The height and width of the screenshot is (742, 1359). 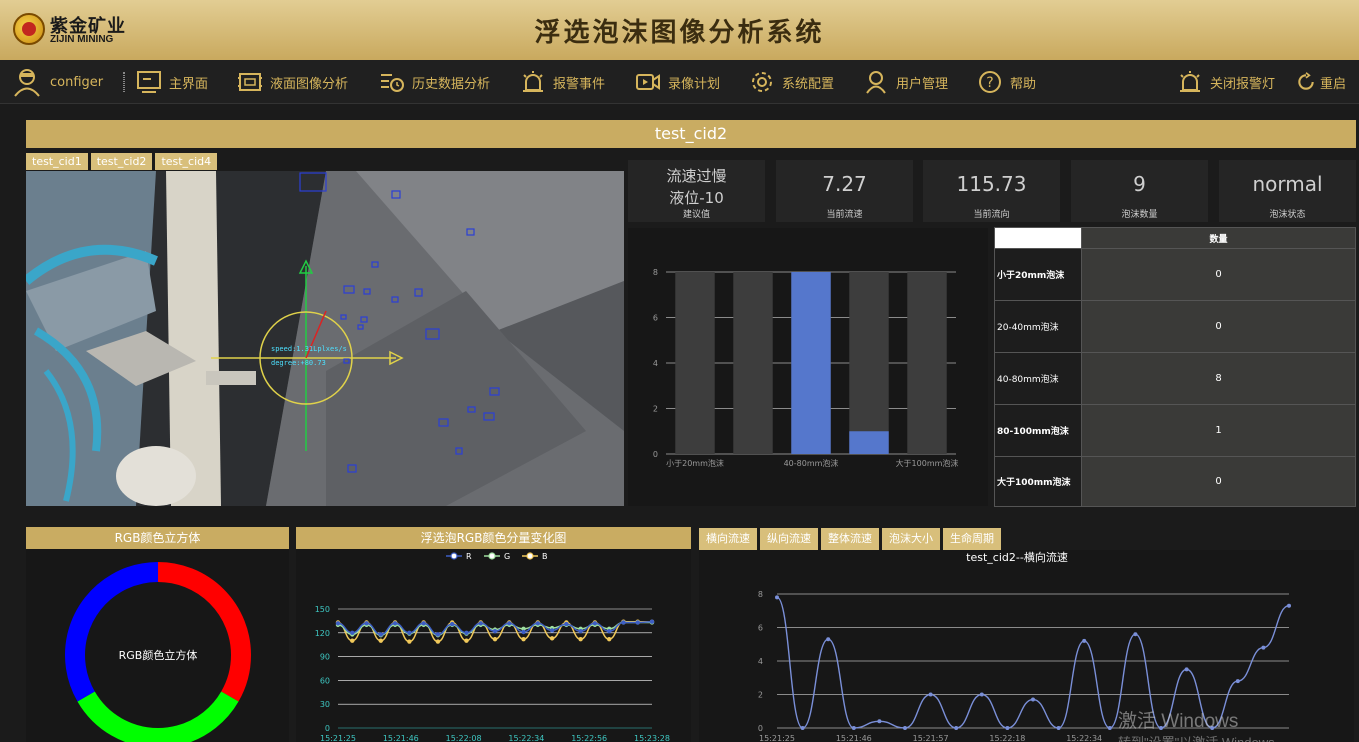 I want to click on bar-ytick-label: 8, so click(x=655, y=272).